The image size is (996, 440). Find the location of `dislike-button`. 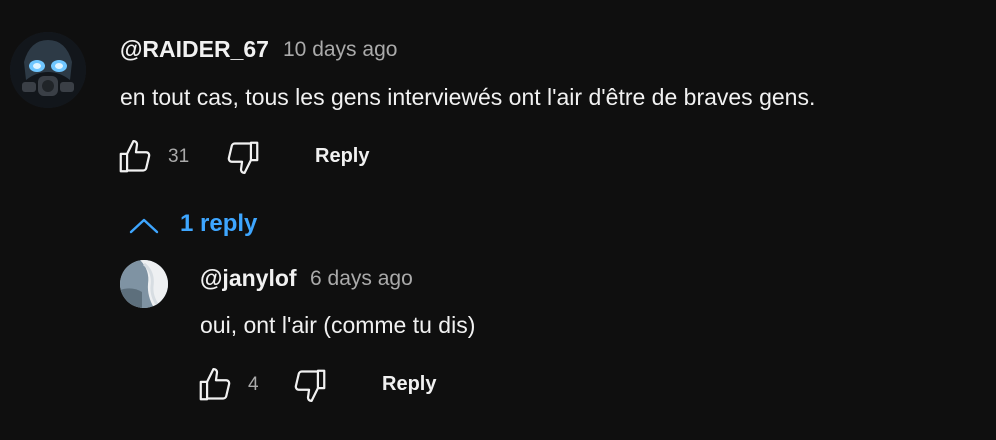

dislike-button is located at coordinates (243, 157).